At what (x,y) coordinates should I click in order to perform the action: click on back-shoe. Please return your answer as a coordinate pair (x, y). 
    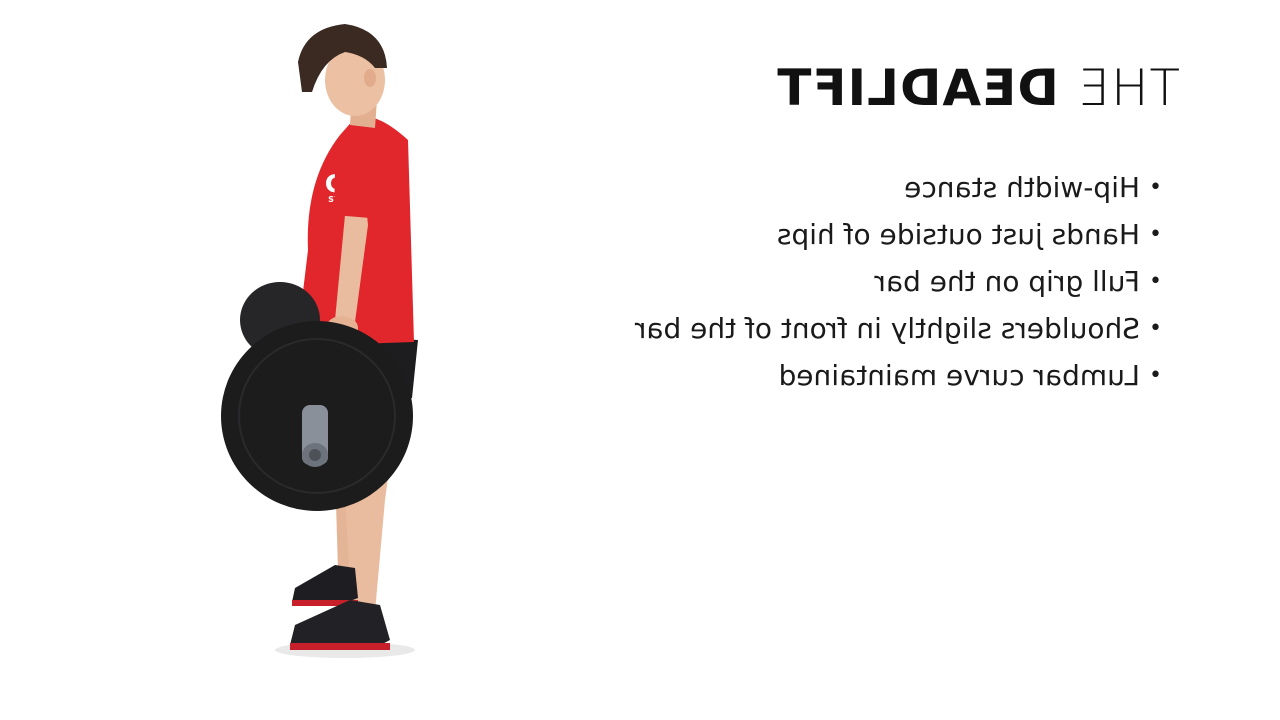
    Looking at the image, I should click on (325, 585).